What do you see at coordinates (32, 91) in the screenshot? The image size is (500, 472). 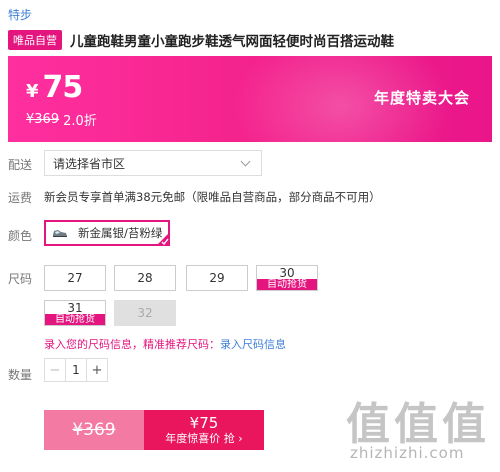 I see `currency-symbol: ¥` at bounding box center [32, 91].